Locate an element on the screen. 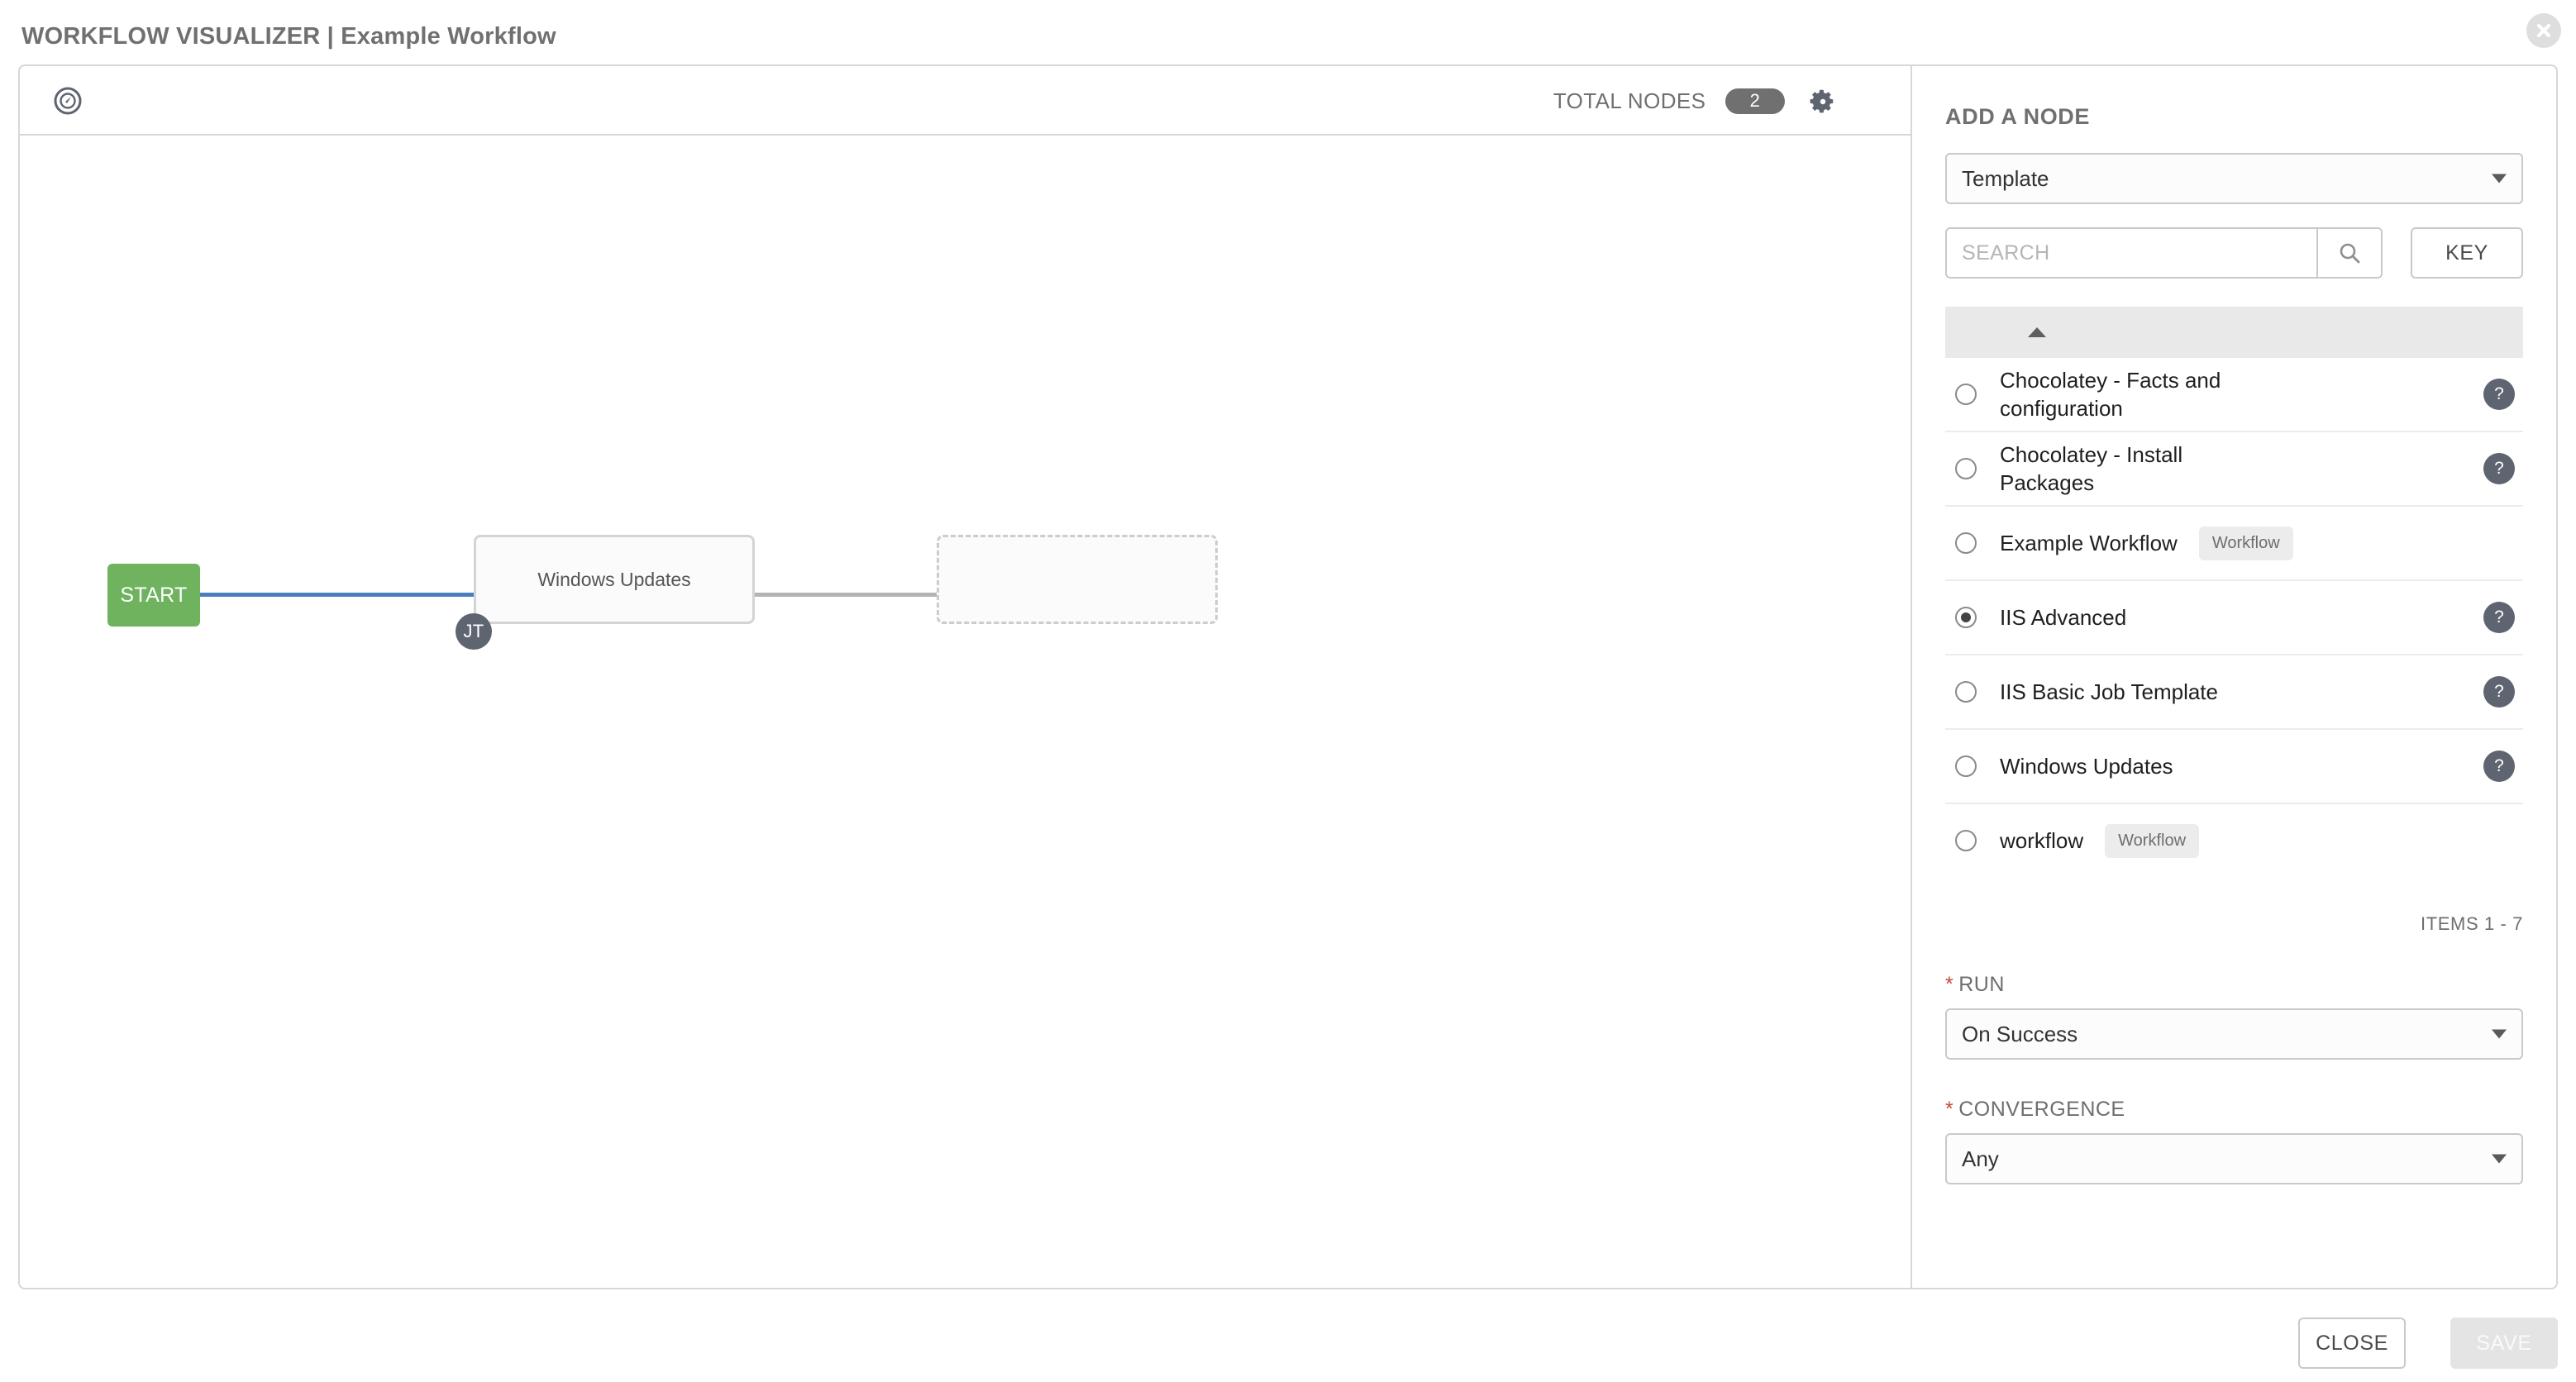  gear-icon is located at coordinates (1823, 102).